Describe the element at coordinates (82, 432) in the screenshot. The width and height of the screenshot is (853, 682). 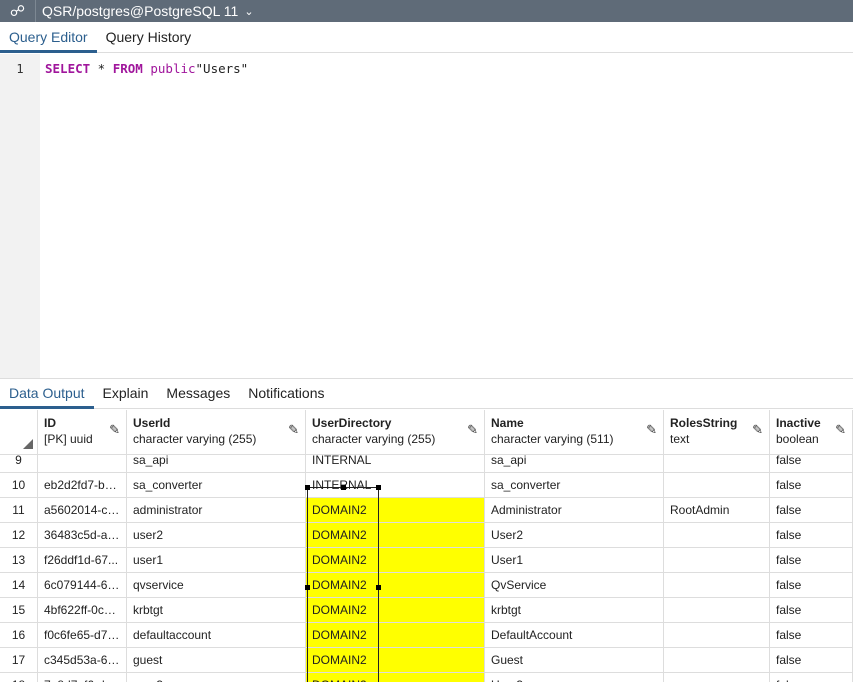
I see `column-header-id: ID [PK] uuid ✎` at that location.